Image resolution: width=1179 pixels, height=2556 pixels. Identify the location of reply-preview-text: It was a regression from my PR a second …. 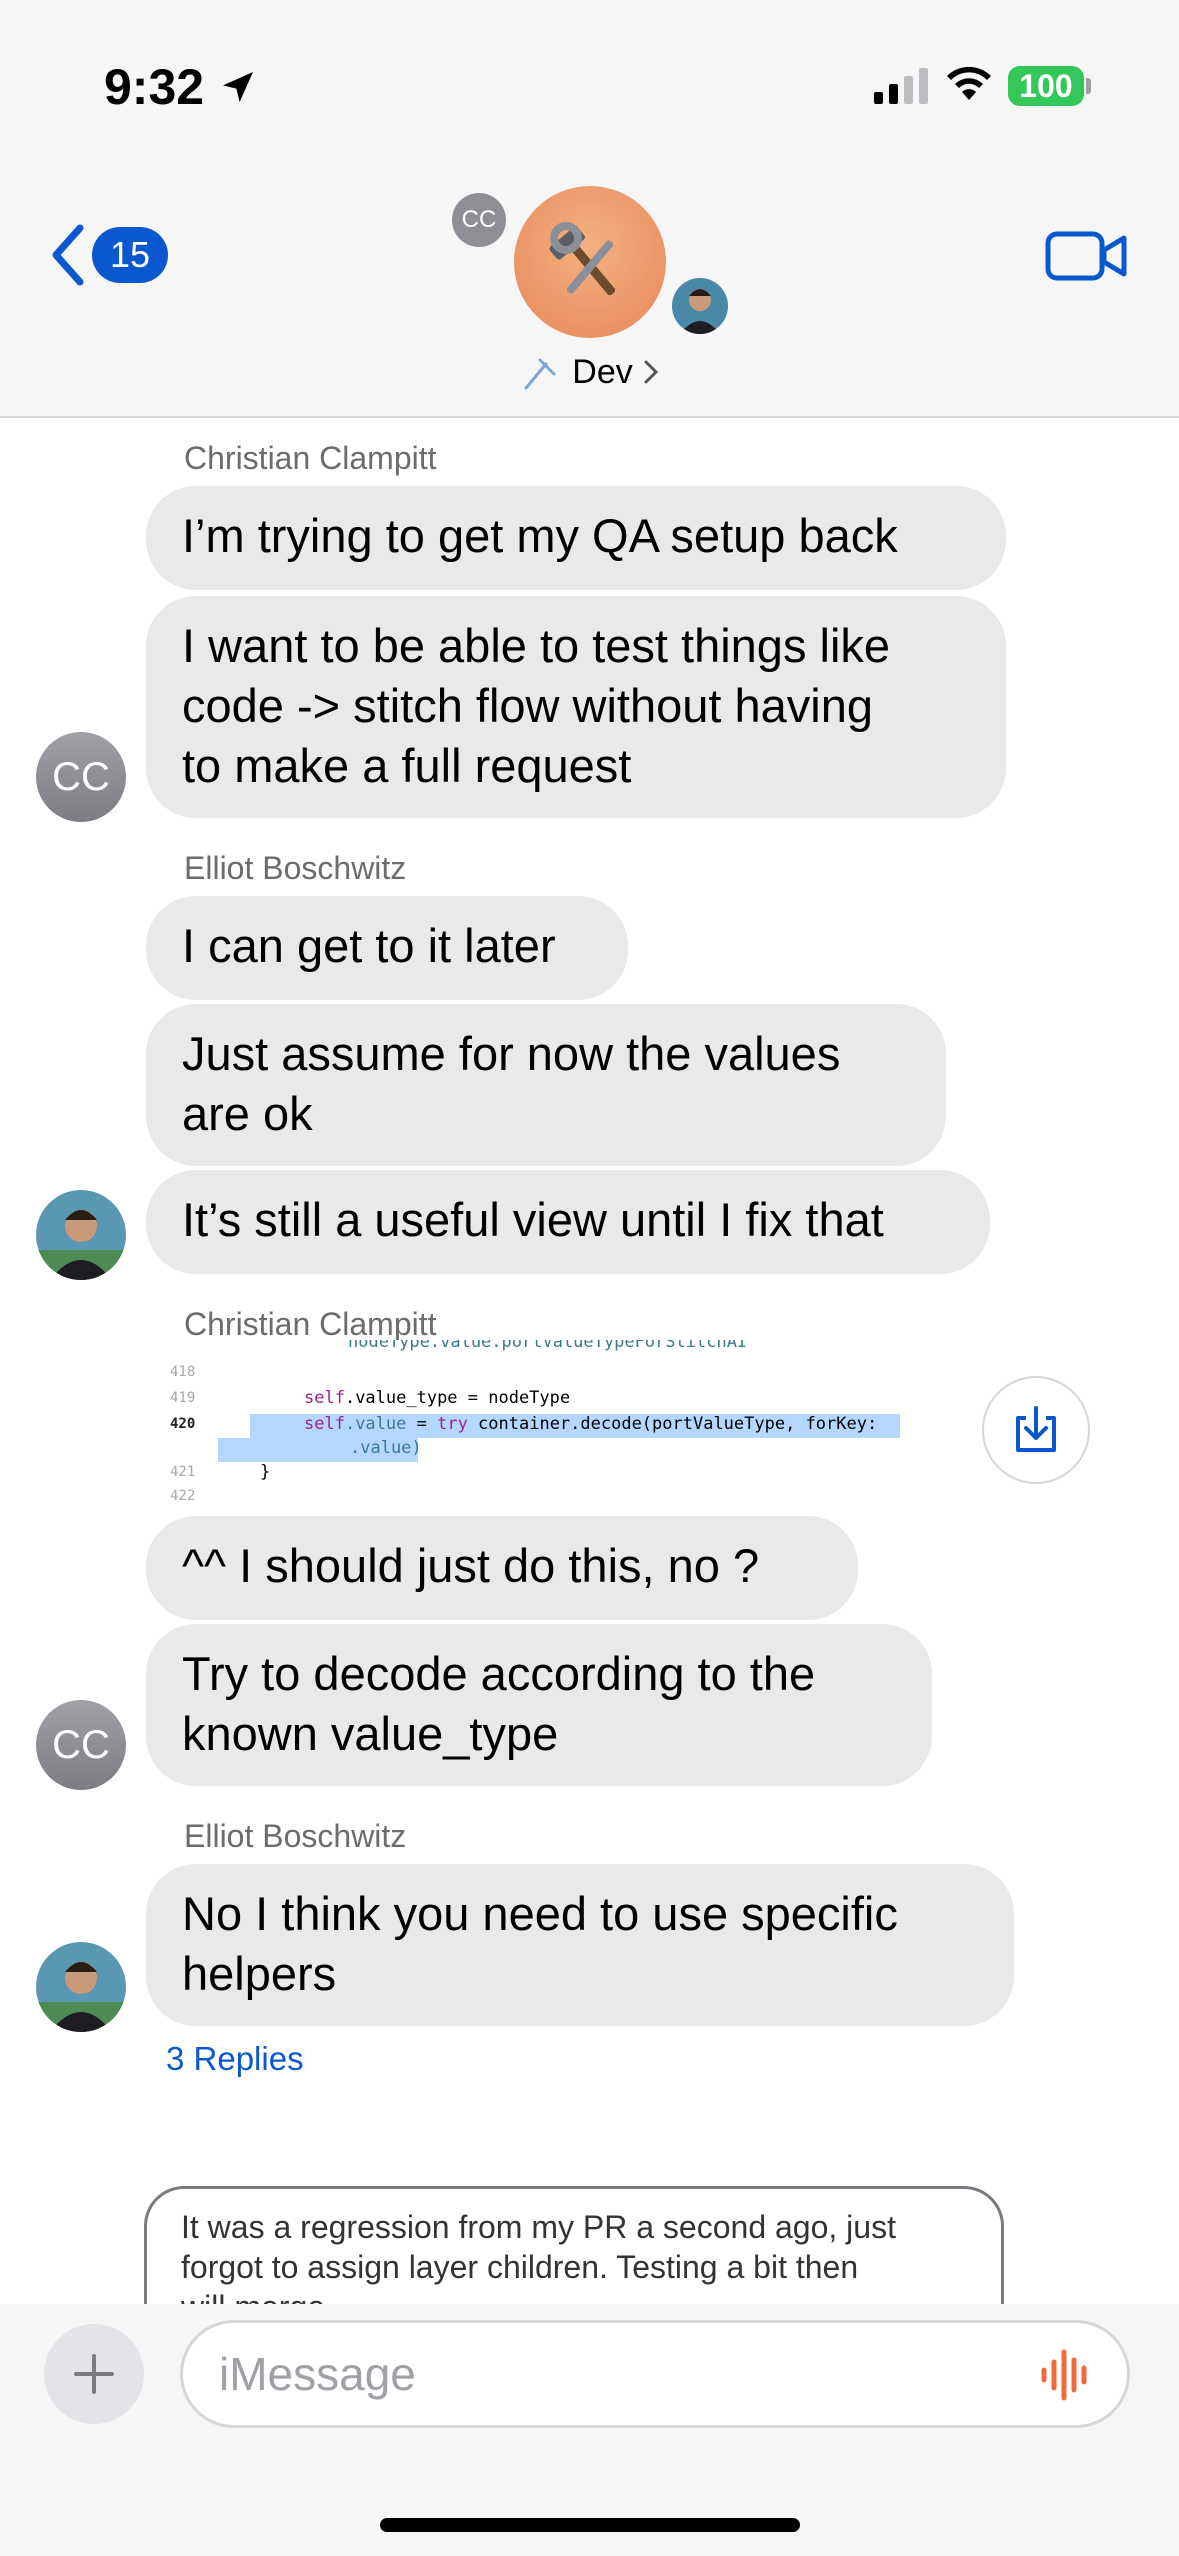
(538, 2227).